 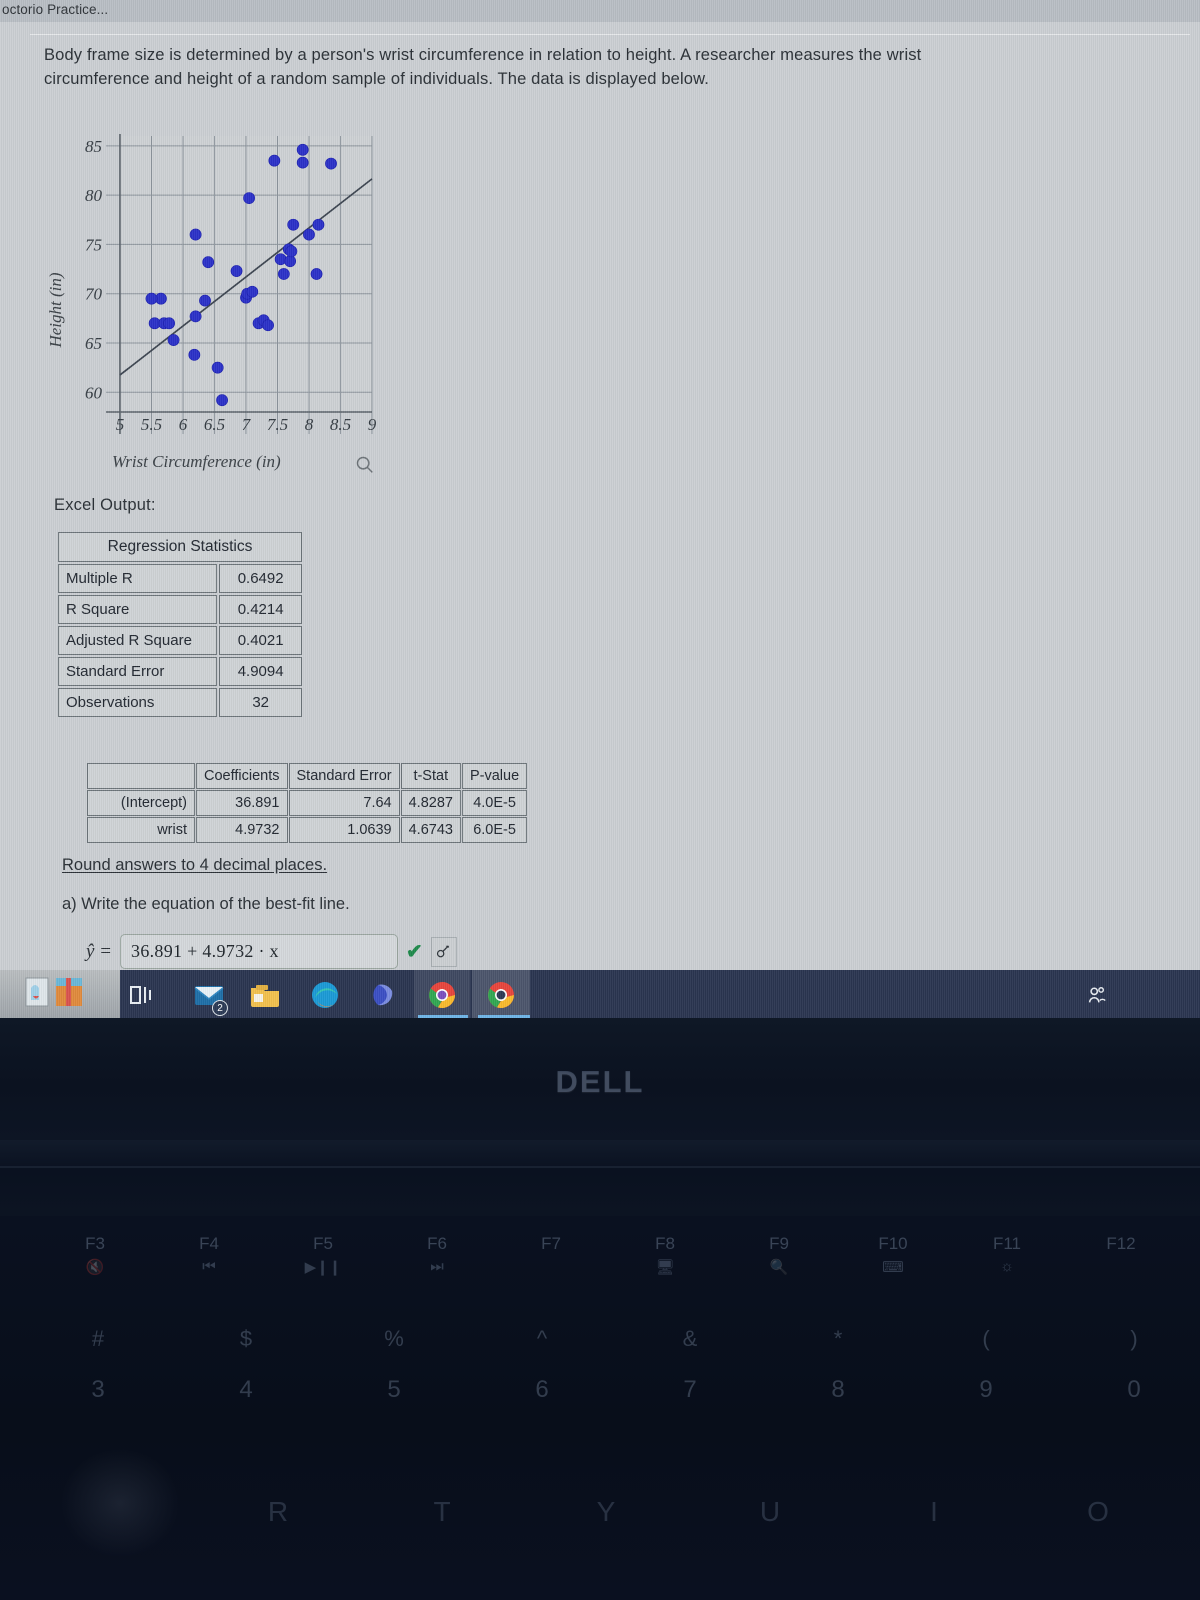 I want to click on chart-y-tick-label: 60, so click(x=94, y=392).